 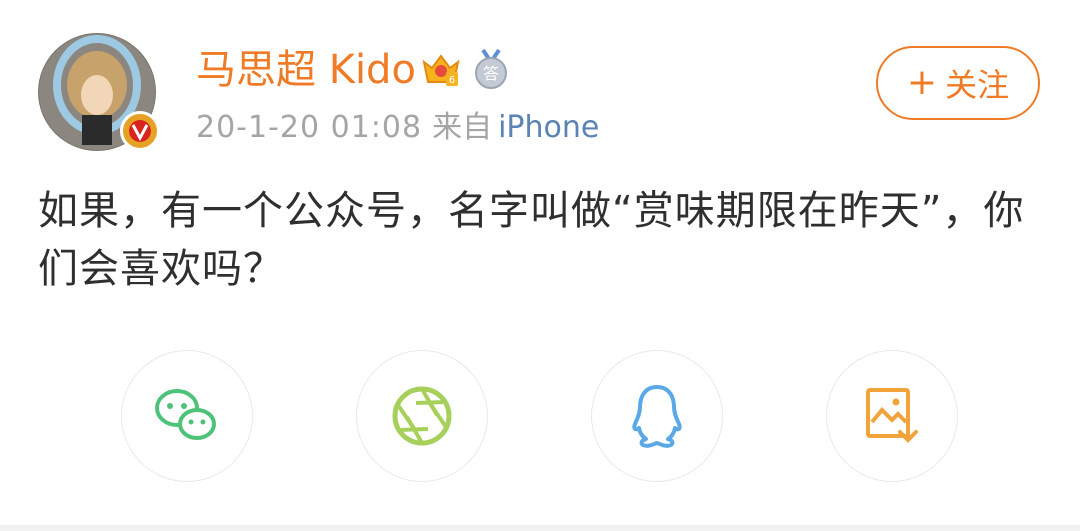 I want to click on save-image-icon, so click(x=892, y=415).